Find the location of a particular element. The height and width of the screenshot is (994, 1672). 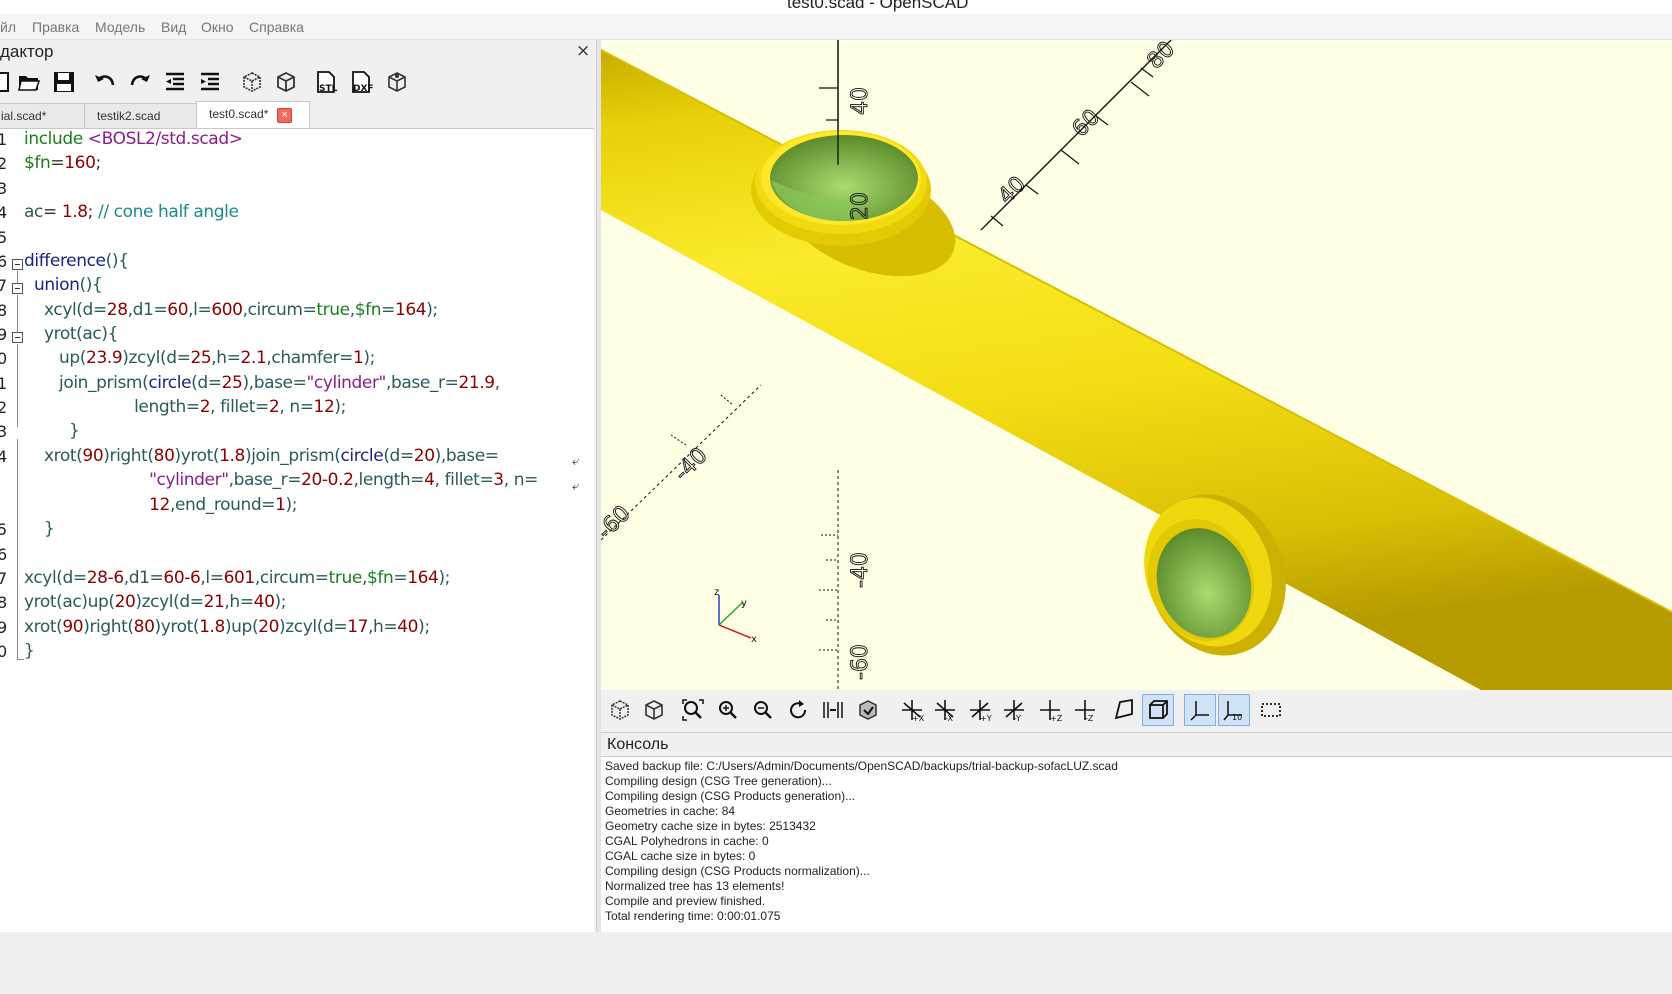

open-file-icon is located at coordinates (29, 82).